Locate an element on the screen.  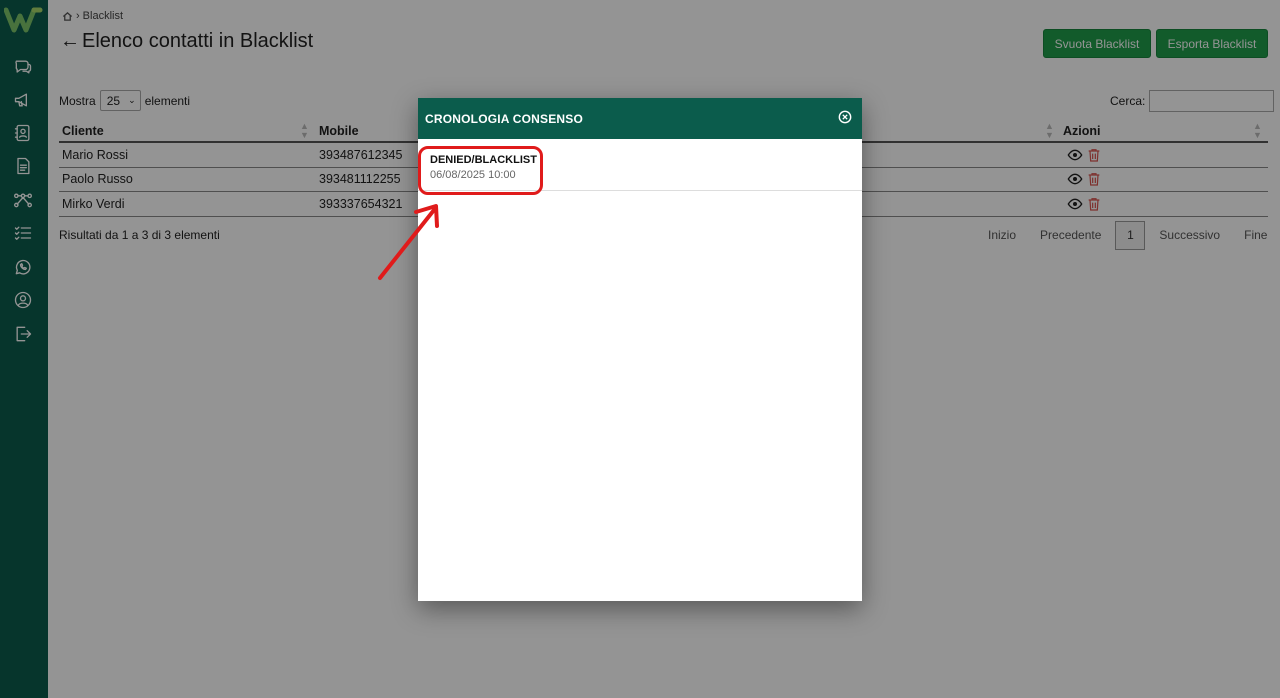
annotation-highlight is located at coordinates (480, 170).